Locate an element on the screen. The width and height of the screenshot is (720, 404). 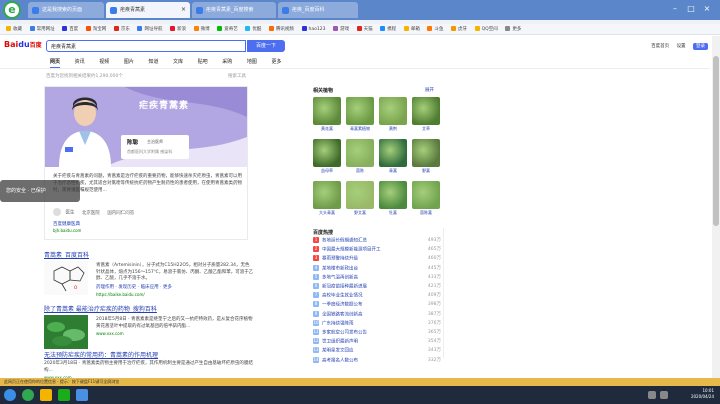
hot-search-item: 5 多地气温再创新高 433万 is located at coordinates (377, 277).